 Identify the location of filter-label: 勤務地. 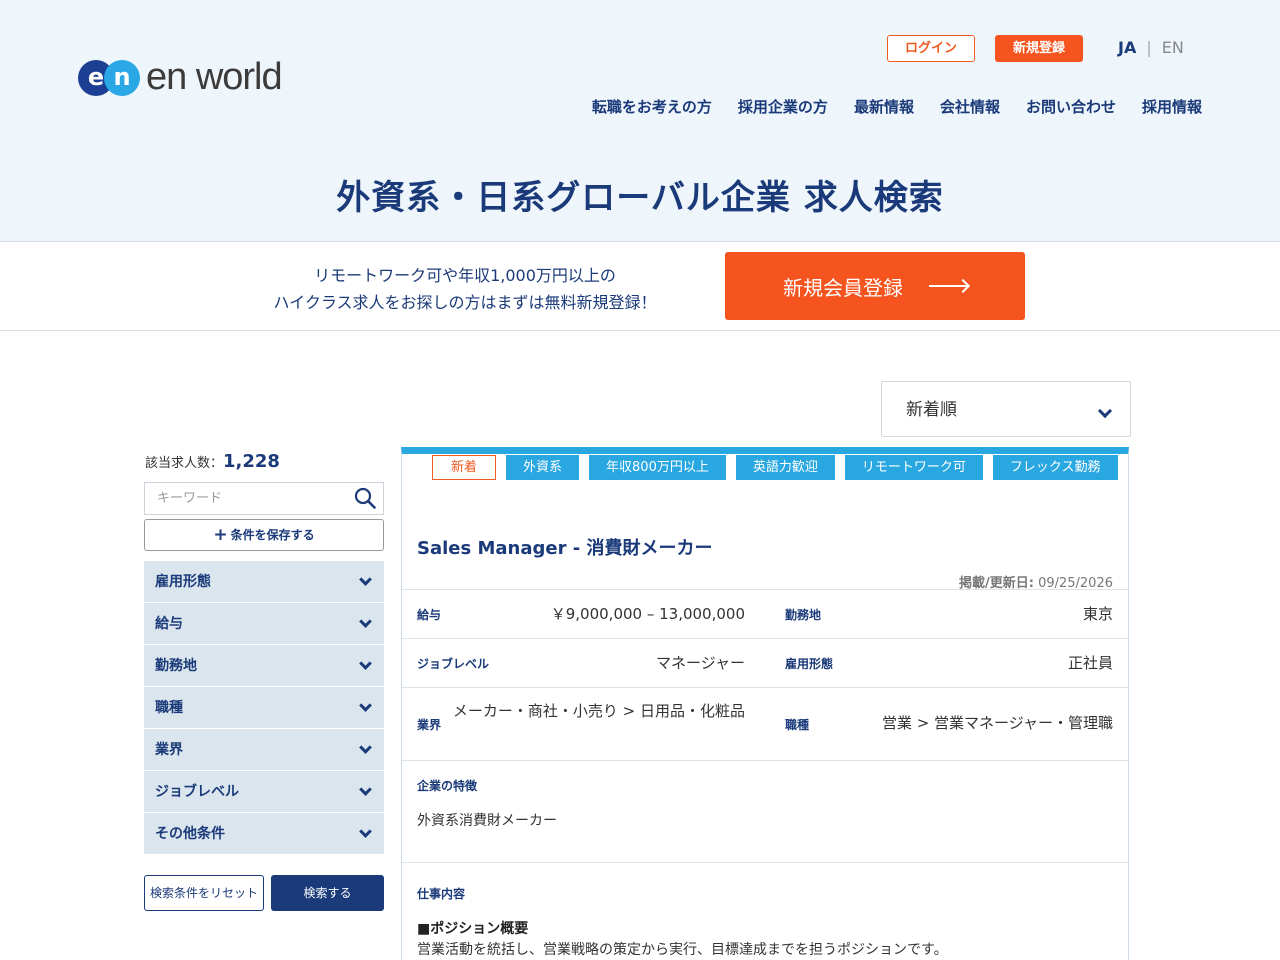
(176, 666).